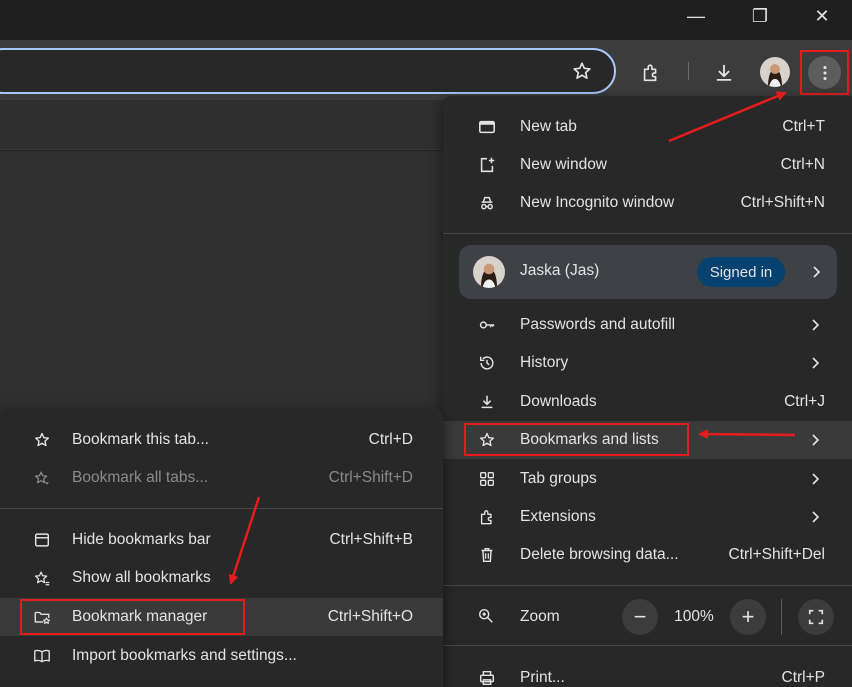  I want to click on zoom-in-button: +, so click(748, 617).